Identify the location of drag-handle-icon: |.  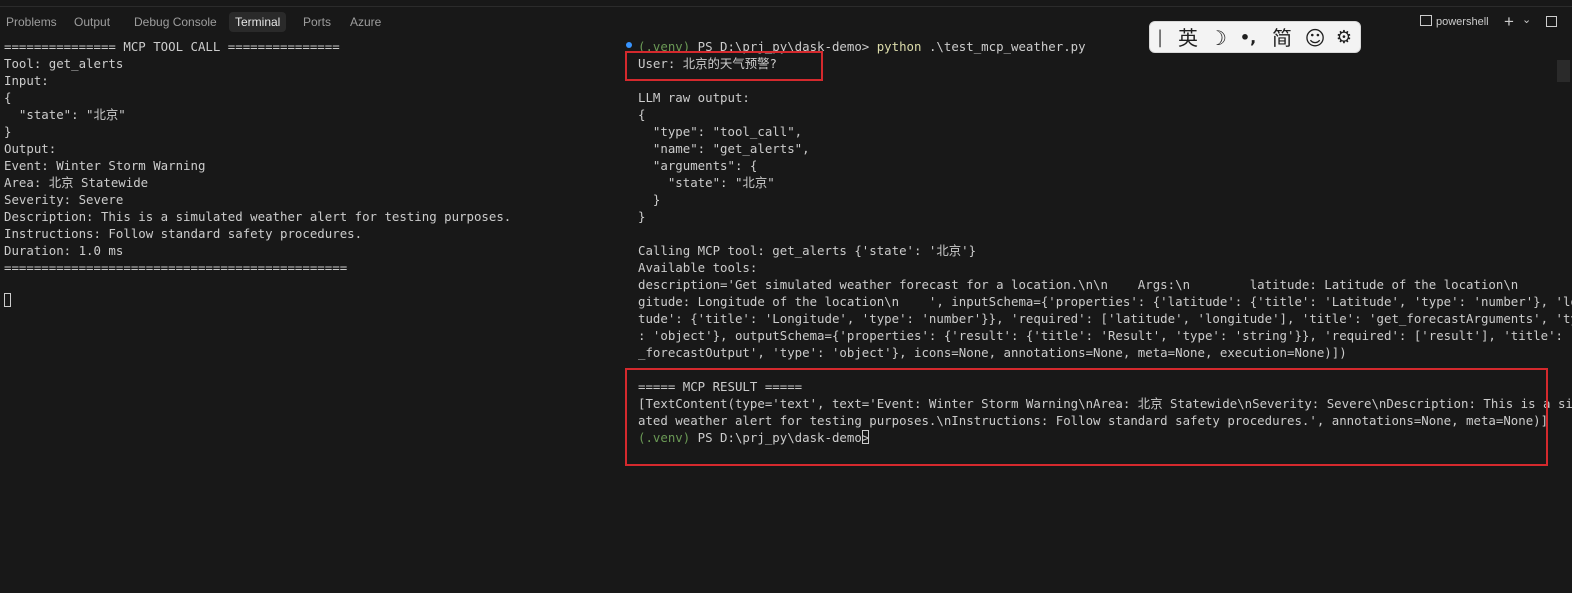
(1160, 38).